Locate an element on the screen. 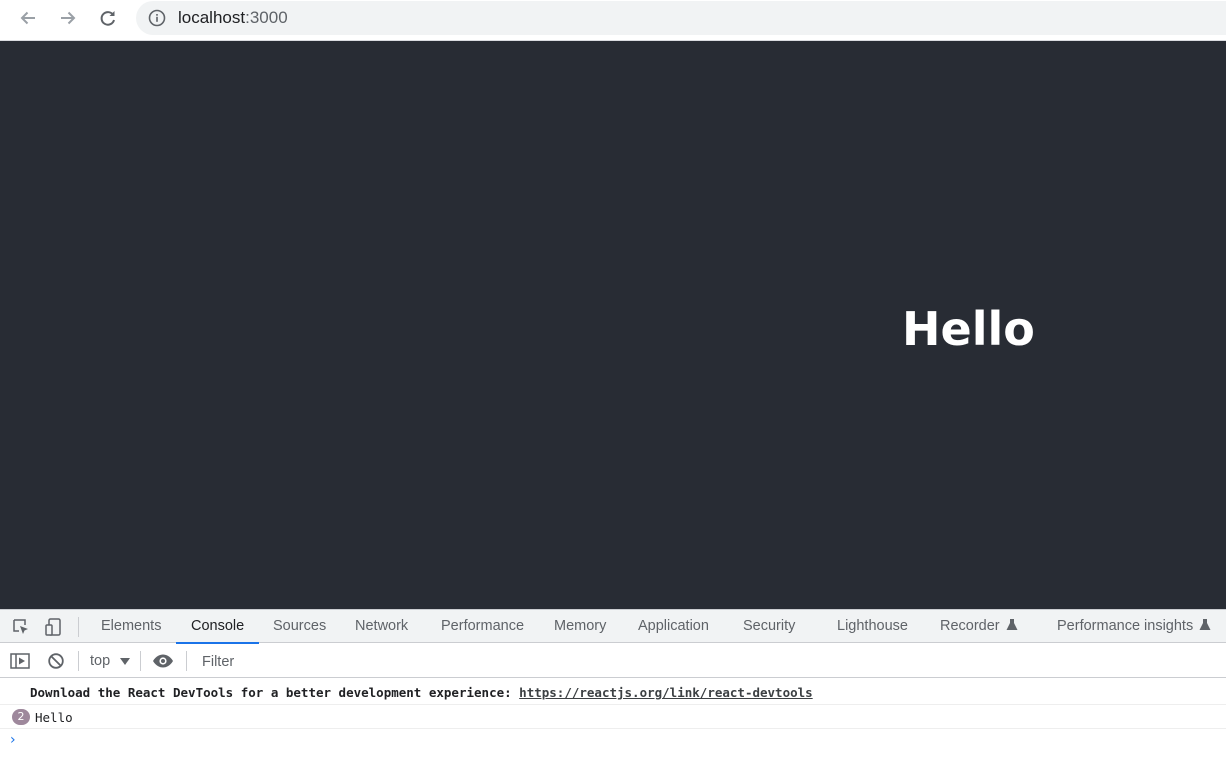 This screenshot has height=770, width=1226. tab-label: Performance is located at coordinates (483, 626).